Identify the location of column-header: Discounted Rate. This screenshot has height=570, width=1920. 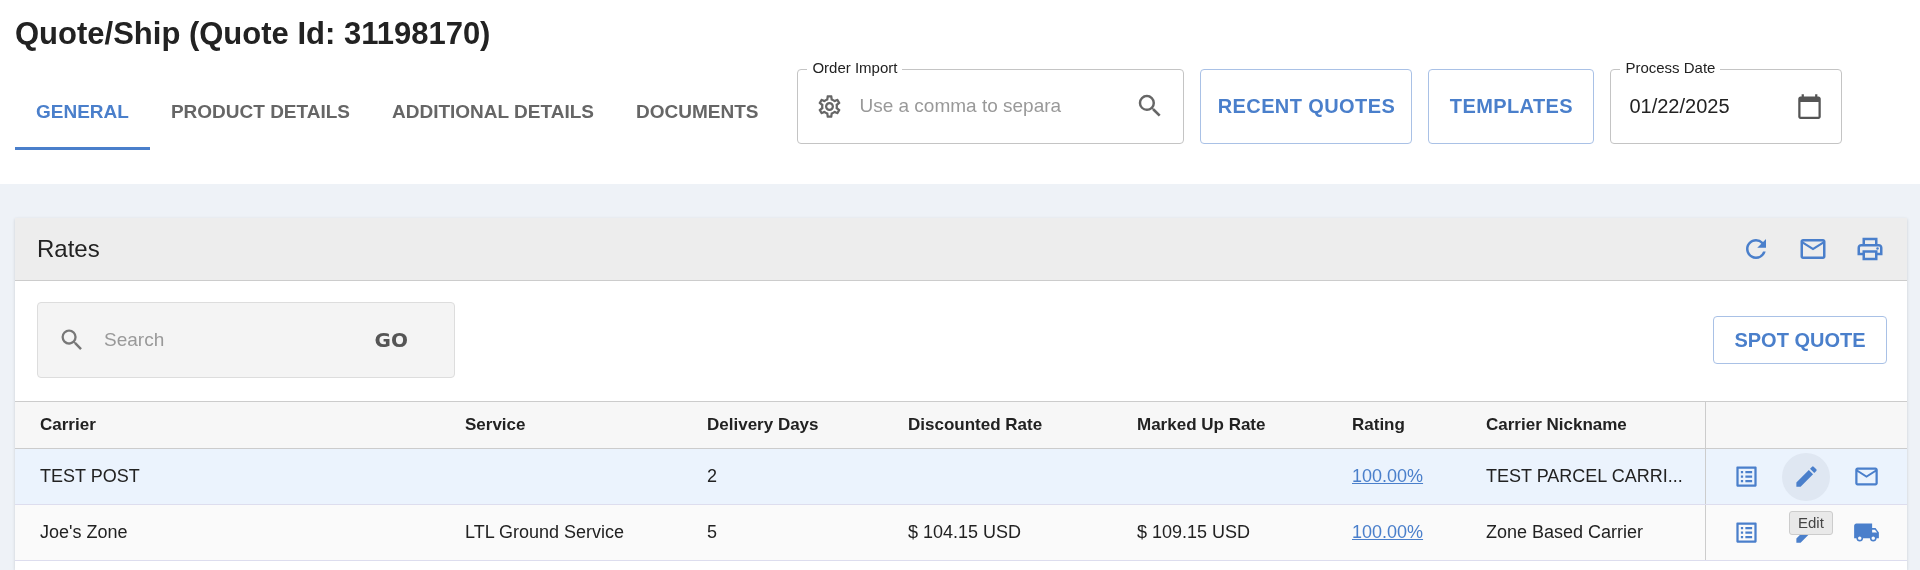
(975, 425).